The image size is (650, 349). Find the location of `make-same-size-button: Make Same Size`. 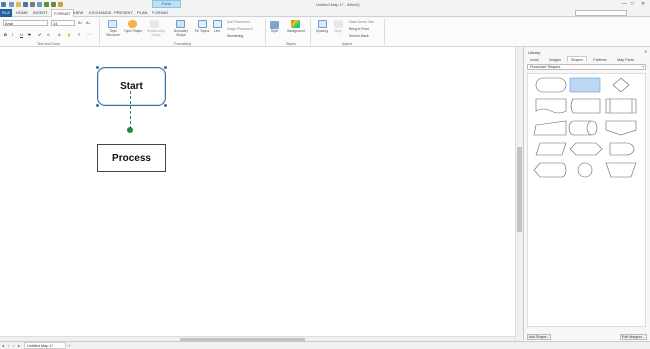

make-same-size-button: Make Same Size is located at coordinates (361, 22).